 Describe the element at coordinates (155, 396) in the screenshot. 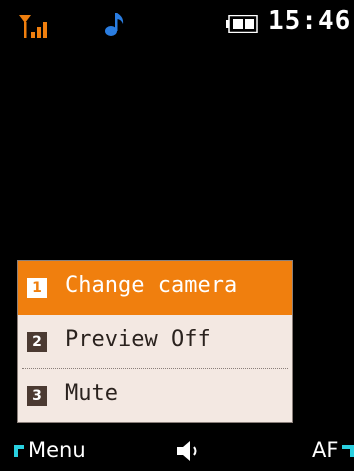

I see `menu-item-mute: 3 Mute` at that location.